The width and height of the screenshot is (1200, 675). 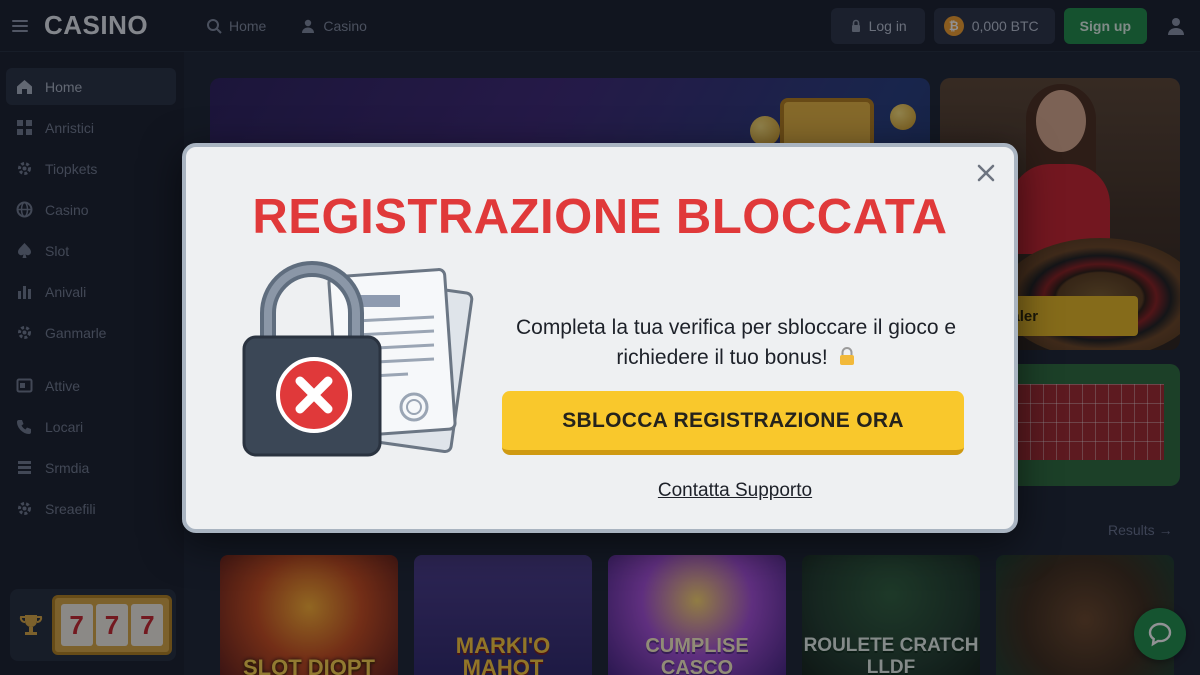 I want to click on lock-icon, so click(x=846, y=356).